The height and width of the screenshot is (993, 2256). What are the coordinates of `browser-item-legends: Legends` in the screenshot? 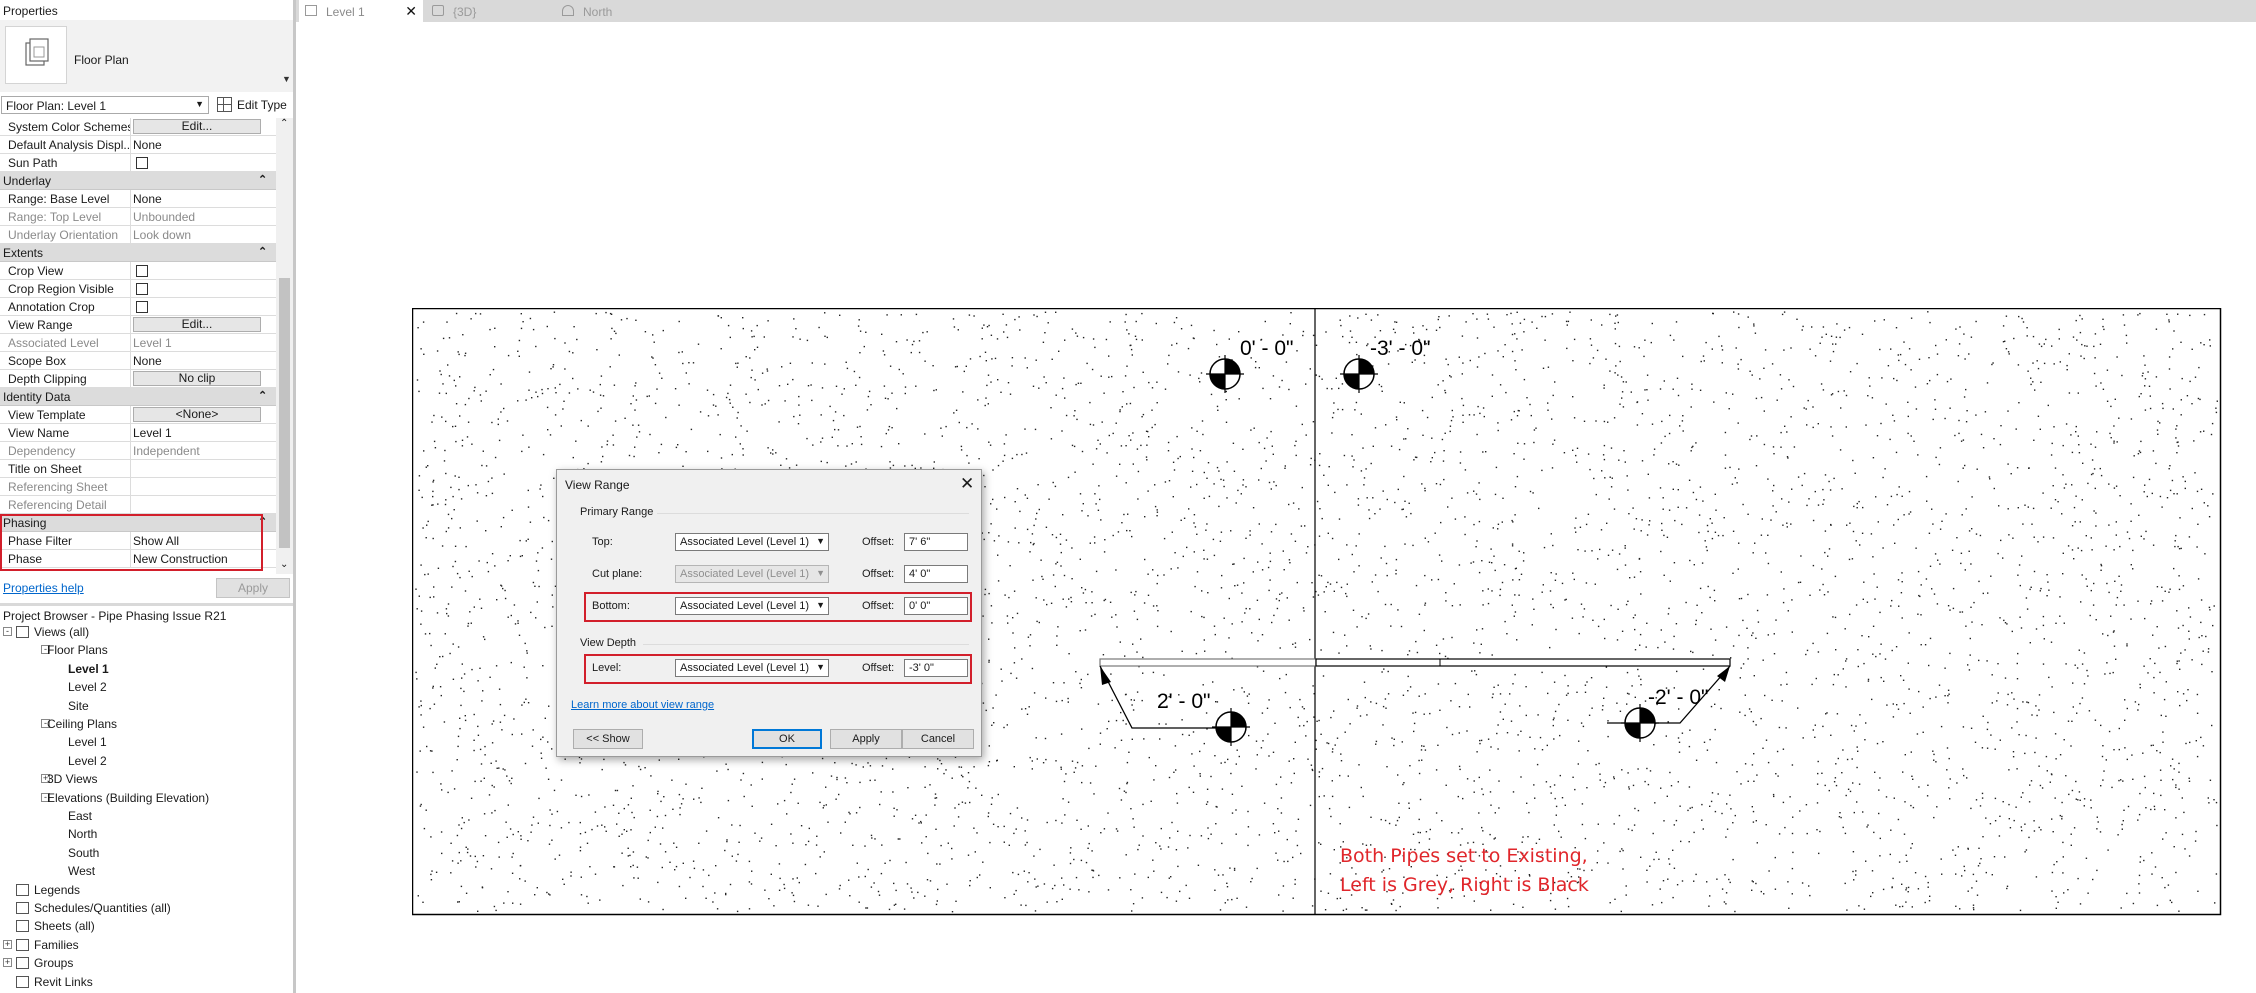 It's located at (143, 891).